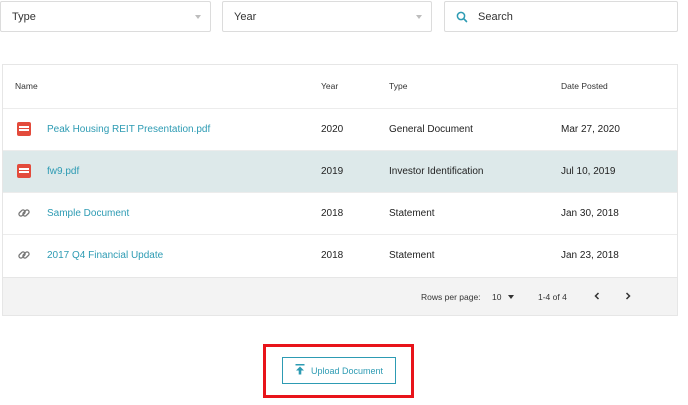 This screenshot has height=405, width=688. I want to click on upload-document-button: Upload Document, so click(339, 370).